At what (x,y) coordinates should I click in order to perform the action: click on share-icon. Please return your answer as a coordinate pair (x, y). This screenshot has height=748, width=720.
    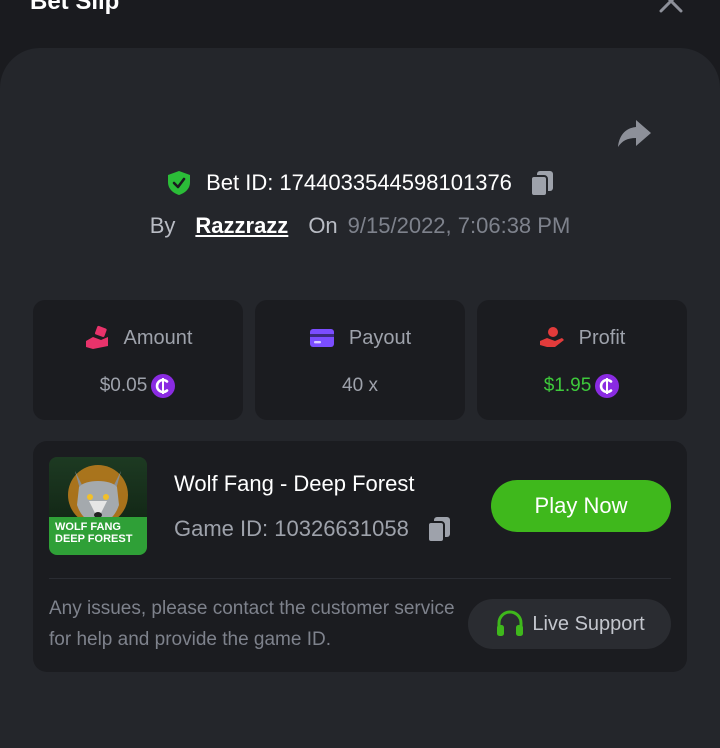
    Looking at the image, I should click on (634, 134).